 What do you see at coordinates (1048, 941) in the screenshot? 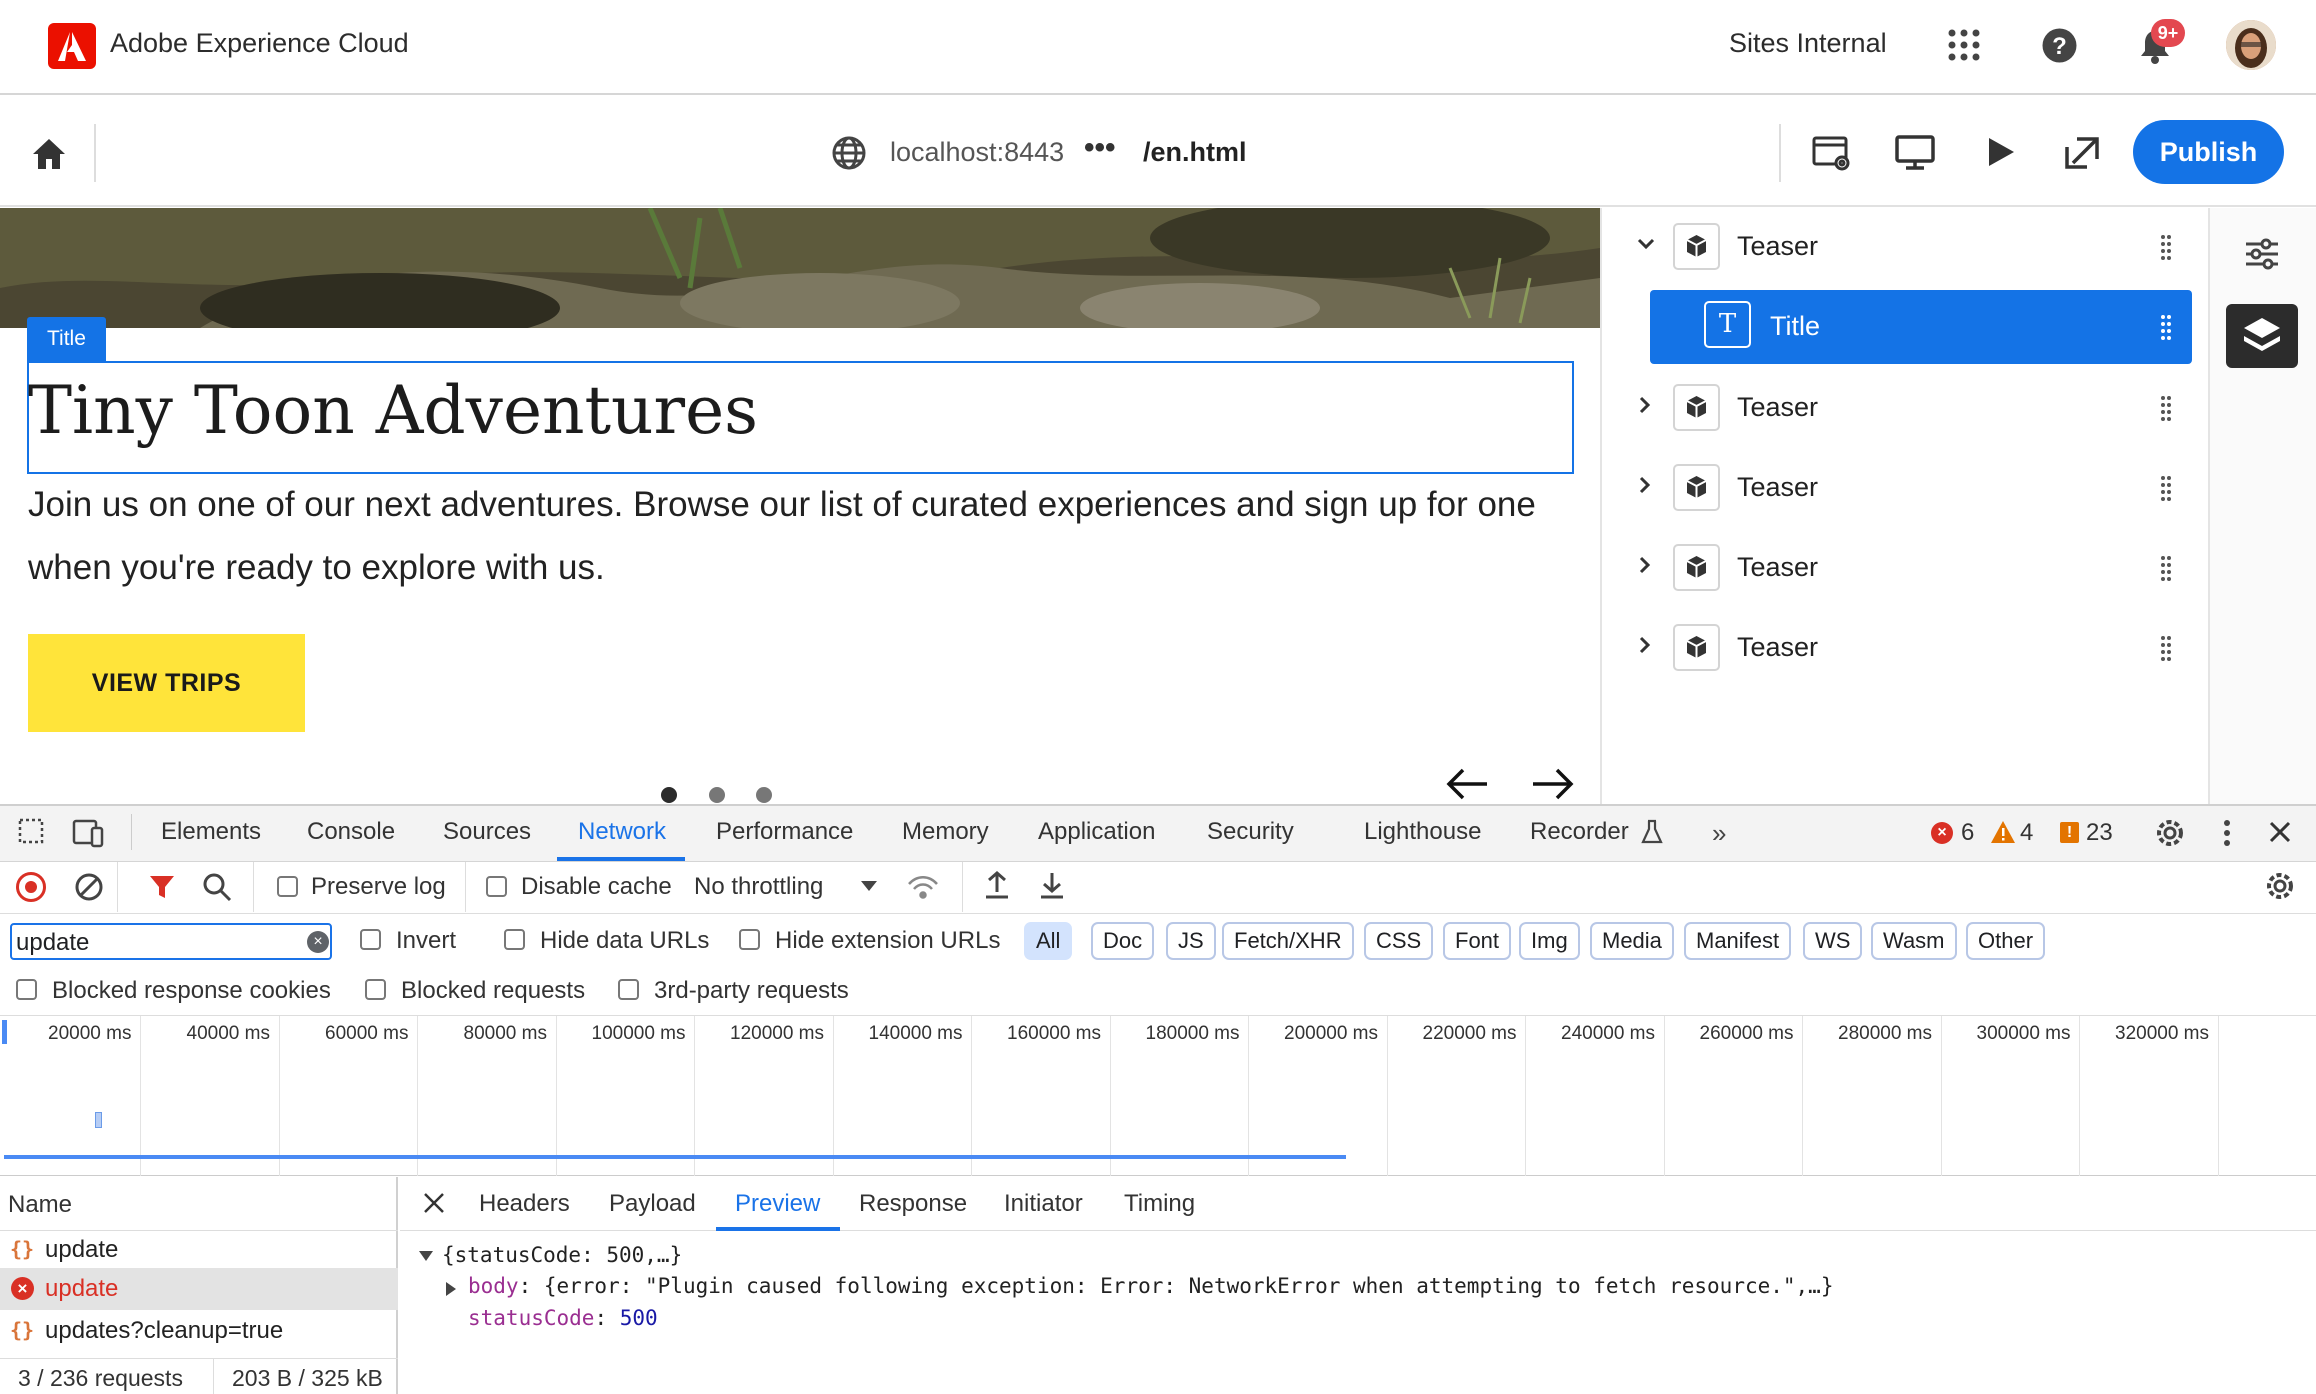
I see `type-filter-all: All` at bounding box center [1048, 941].